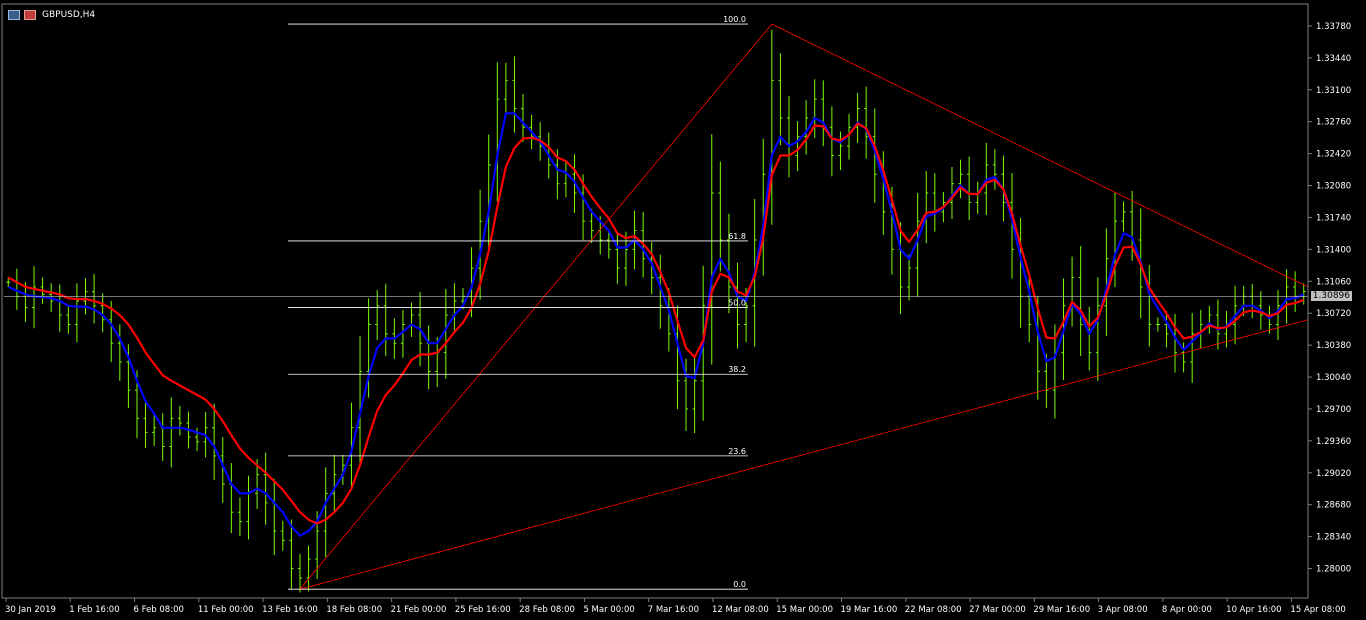 The width and height of the screenshot is (1366, 620). I want to click on symbol-label: GBPUSD,H4, so click(69, 15).